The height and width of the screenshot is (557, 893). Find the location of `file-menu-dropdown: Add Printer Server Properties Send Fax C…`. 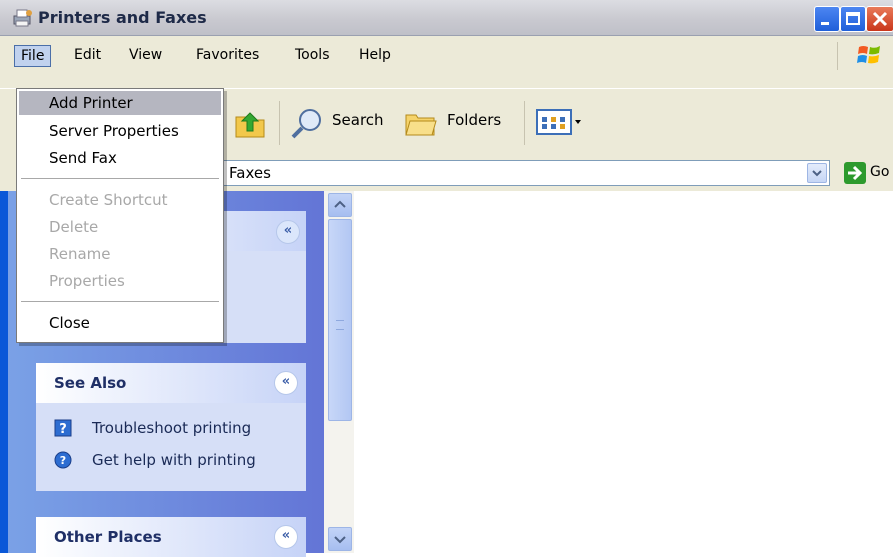

file-menu-dropdown: Add Printer Server Properties Send Fax C… is located at coordinates (120, 215).